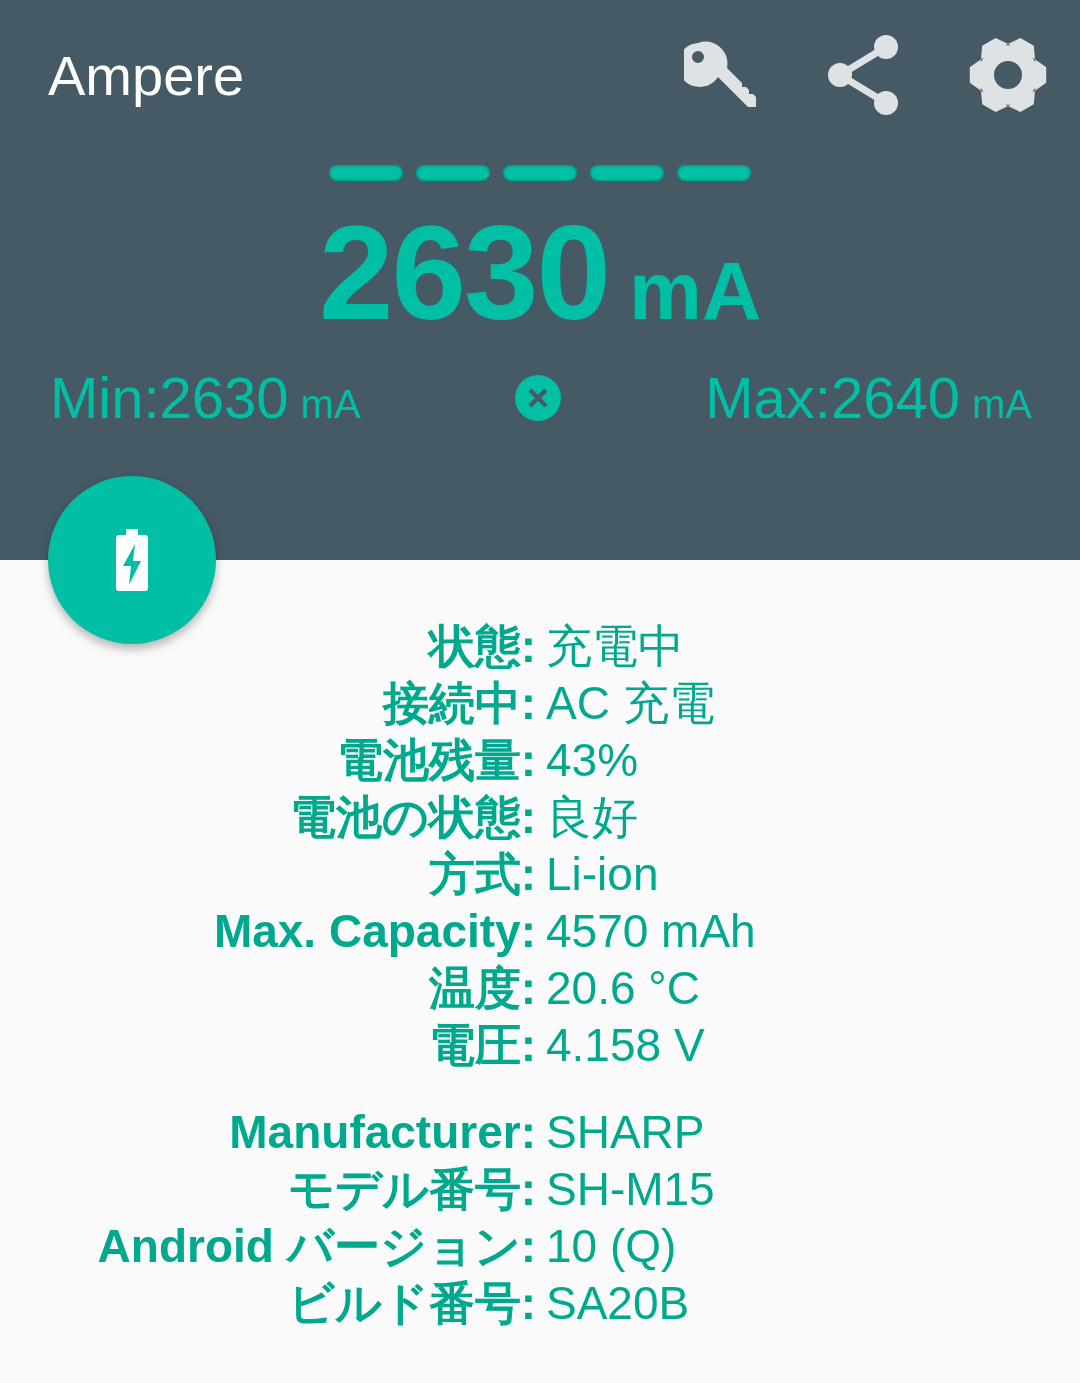 The width and height of the screenshot is (1080, 1383). What do you see at coordinates (330, 404) in the screenshot?
I see `min-unit: mA` at bounding box center [330, 404].